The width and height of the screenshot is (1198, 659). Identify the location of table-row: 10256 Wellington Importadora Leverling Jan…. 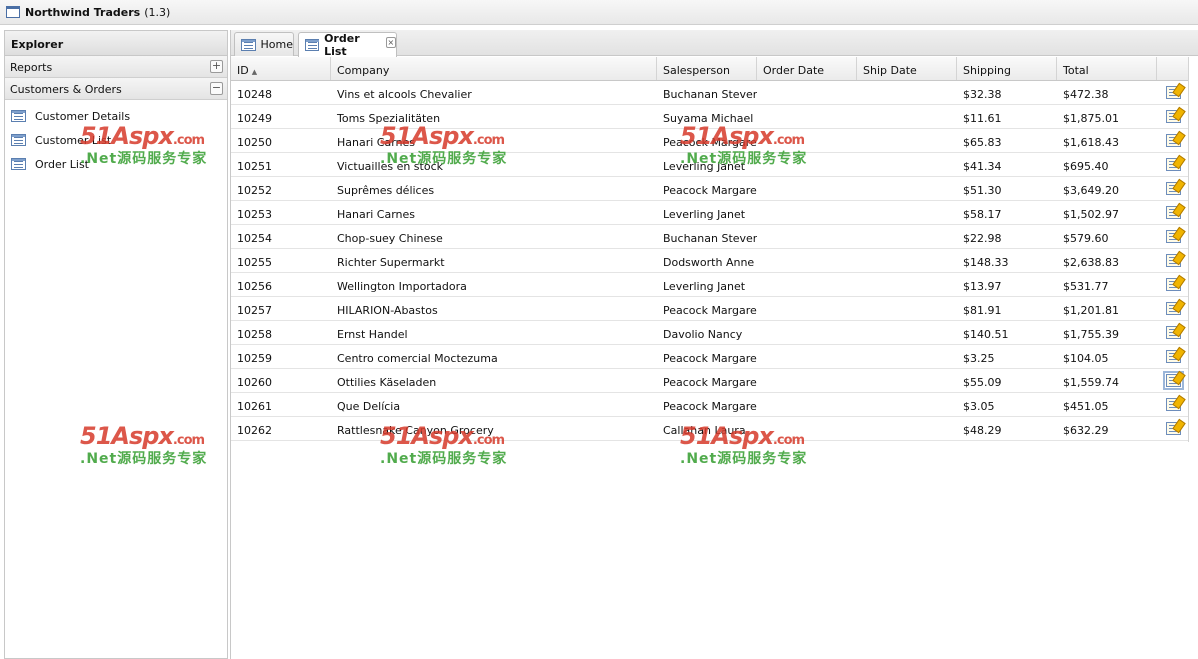
(709, 285).